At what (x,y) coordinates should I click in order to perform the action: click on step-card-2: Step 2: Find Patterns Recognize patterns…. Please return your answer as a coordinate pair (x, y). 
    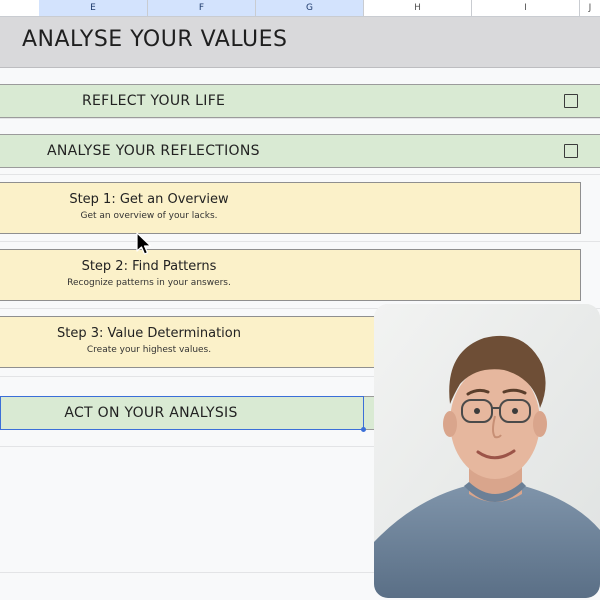
    Looking at the image, I should click on (290, 275).